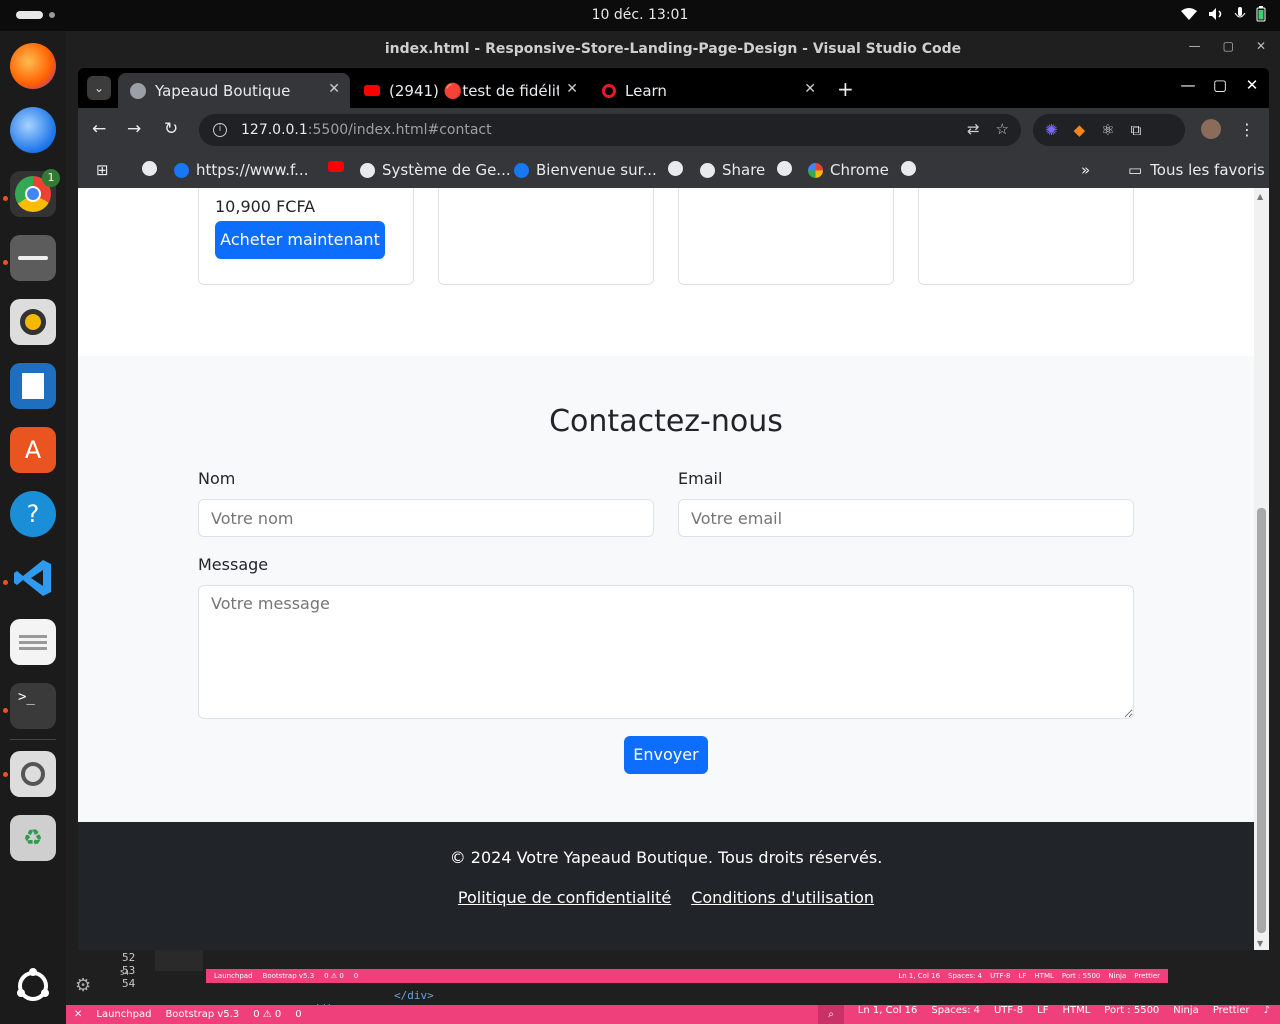  Describe the element at coordinates (33, 578) in the screenshot. I see `vscode-icon` at that location.